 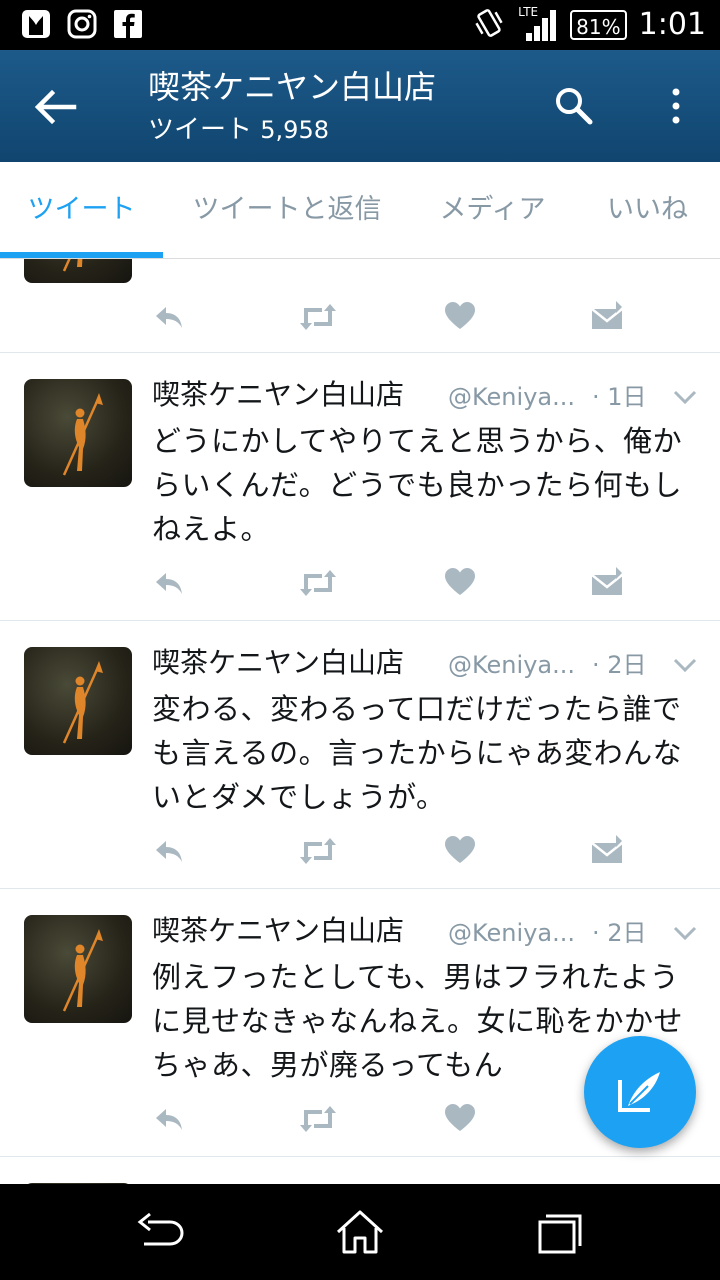 What do you see at coordinates (417, 485) in the screenshot?
I see `tweet-text: どうにかしてやりてえと思うから、俺からいくんだ。どうでも良かったら何もしねえよ。` at bounding box center [417, 485].